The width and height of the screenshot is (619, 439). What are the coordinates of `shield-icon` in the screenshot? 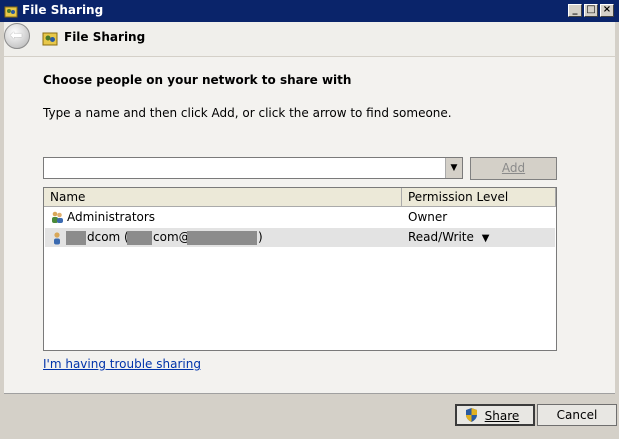 It's located at (471, 415).